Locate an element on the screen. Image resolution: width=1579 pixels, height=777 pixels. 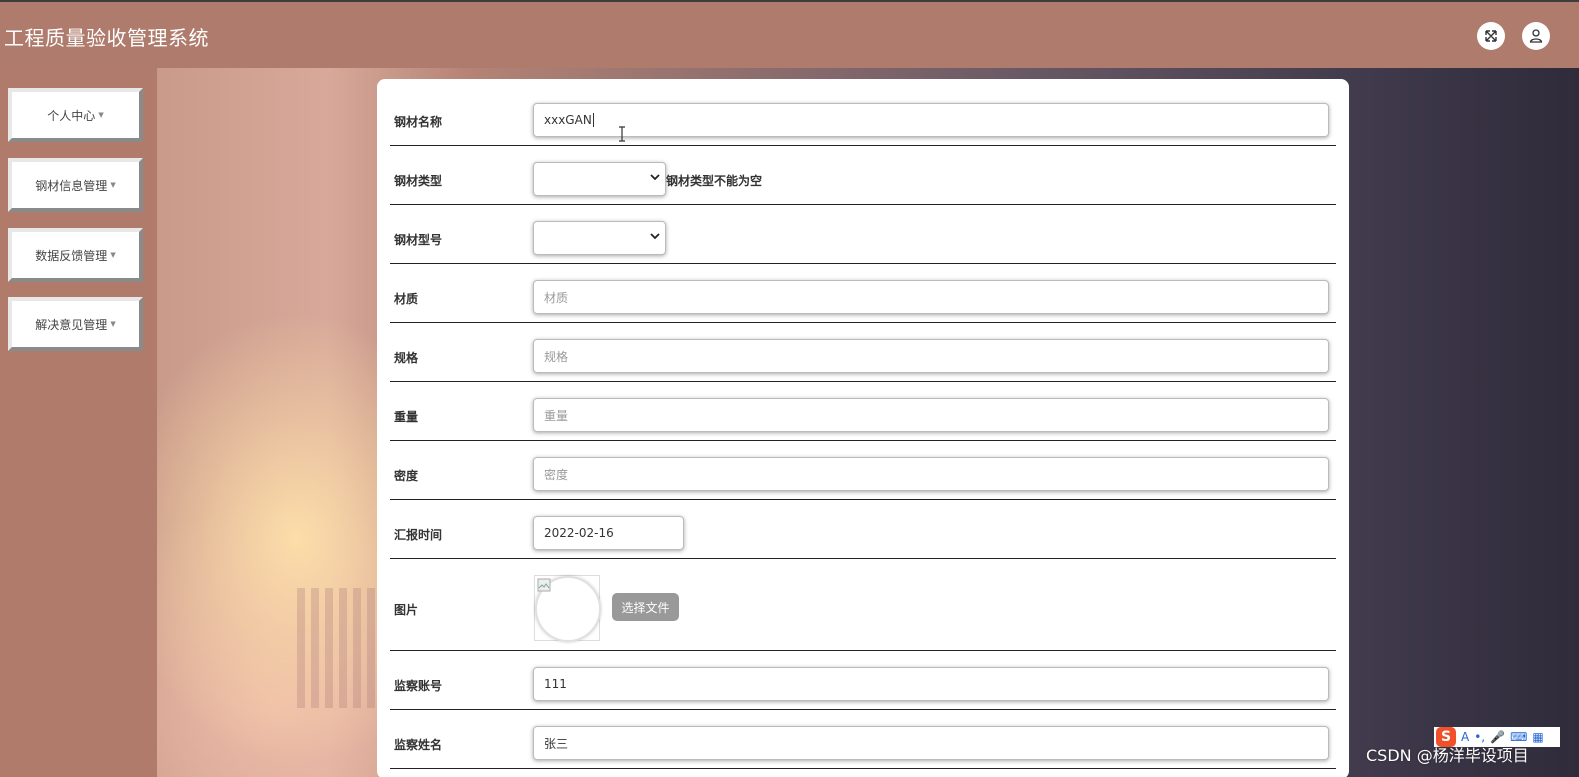
field-label: 监察姓名 is located at coordinates (418, 745).